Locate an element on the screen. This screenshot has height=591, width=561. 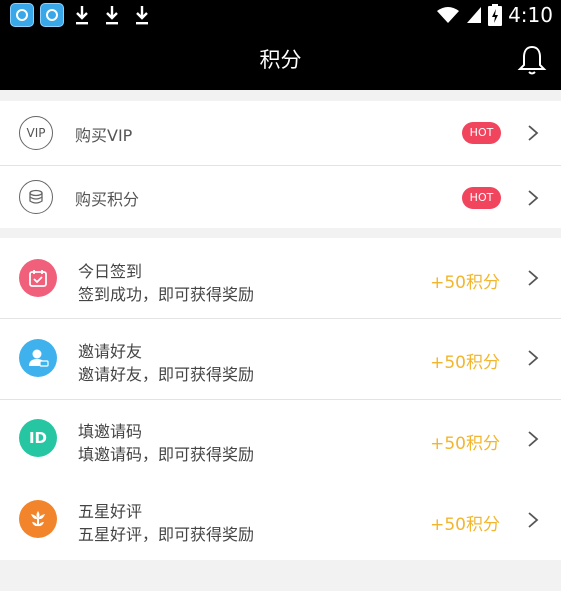
invite-friend-icon is located at coordinates (38, 358).